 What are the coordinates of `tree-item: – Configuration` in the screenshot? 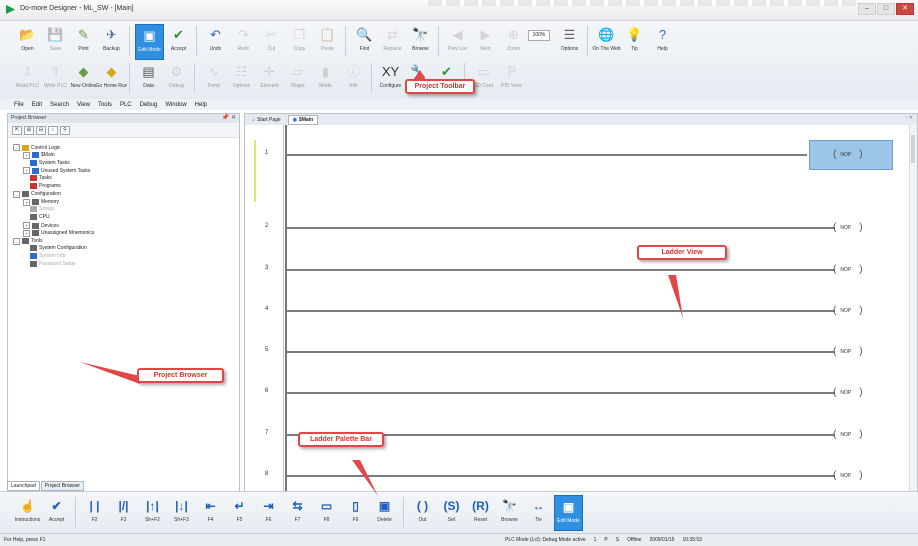 It's located at (37, 194).